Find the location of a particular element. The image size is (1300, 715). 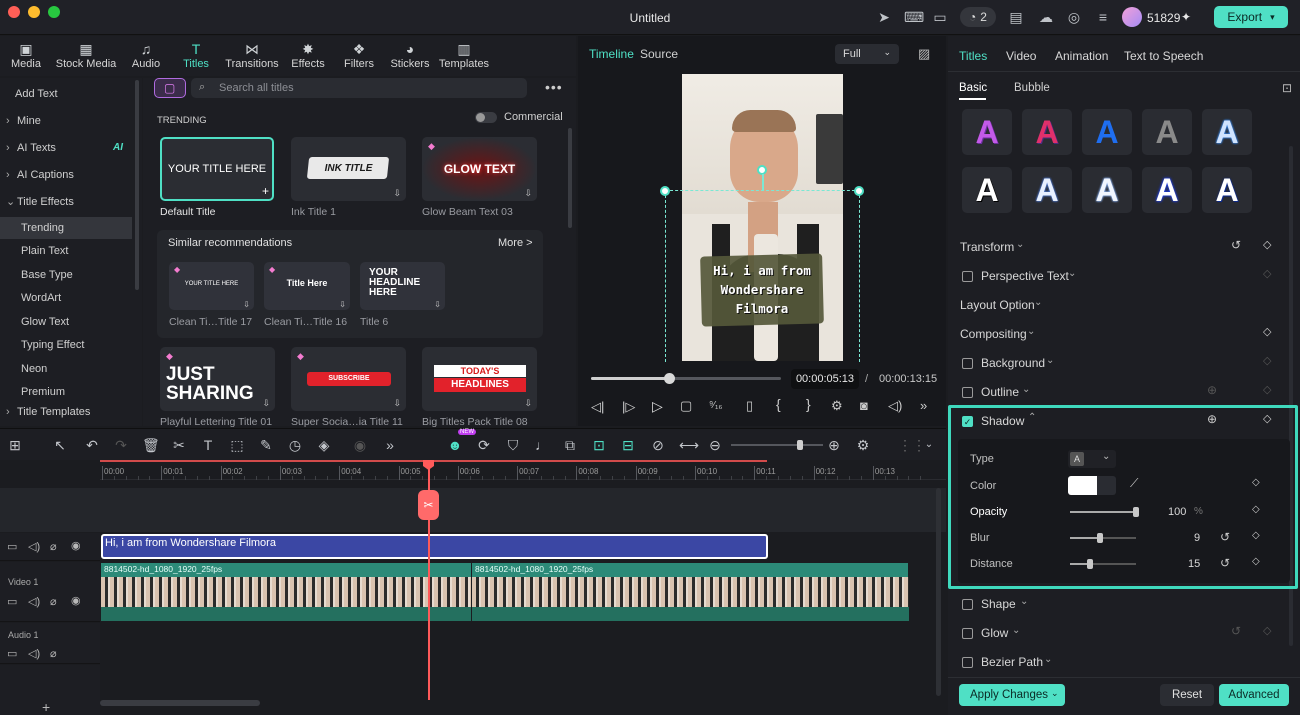

video-clip-2: 8814502-hd_1080_1920_25fps is located at coordinates (690, 592).